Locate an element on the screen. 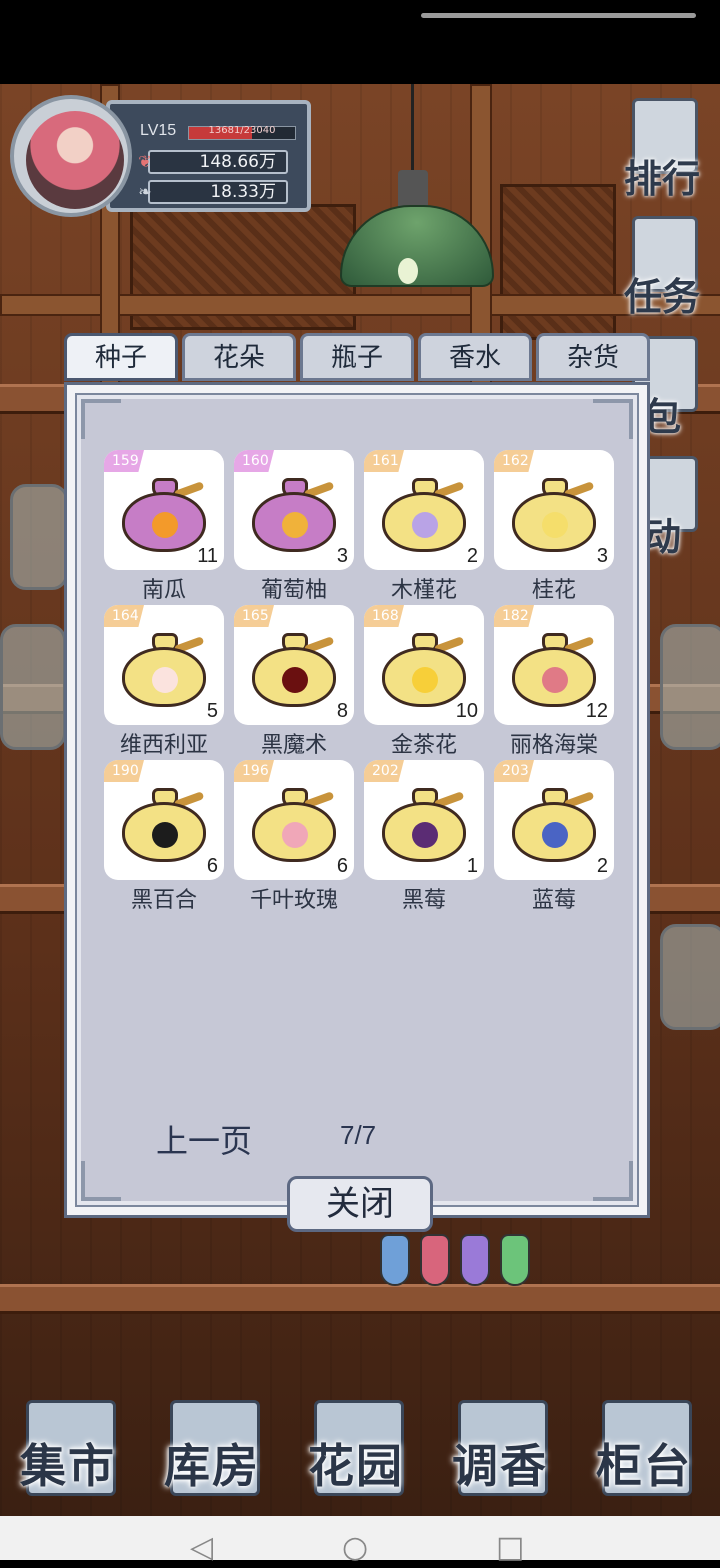 Image resolution: width=720 pixels, height=1568 pixels. seed-card: 182 12 is located at coordinates (554, 665).